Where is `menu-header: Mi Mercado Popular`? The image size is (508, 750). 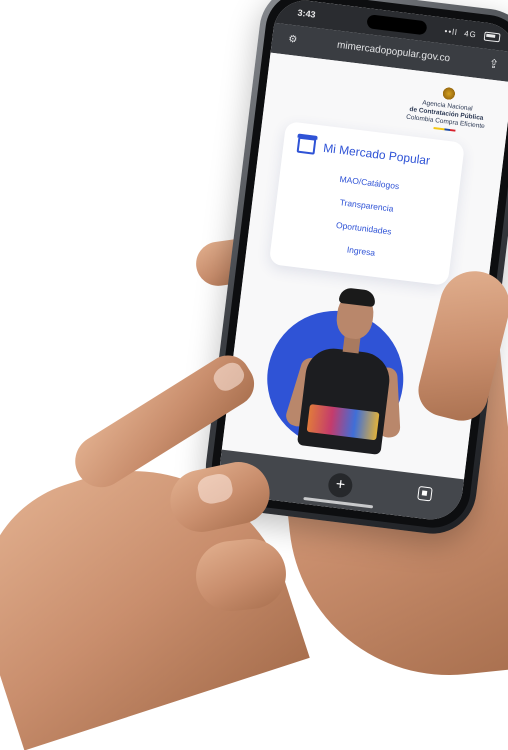
menu-header: Mi Mercado Popular is located at coordinates (376, 156).